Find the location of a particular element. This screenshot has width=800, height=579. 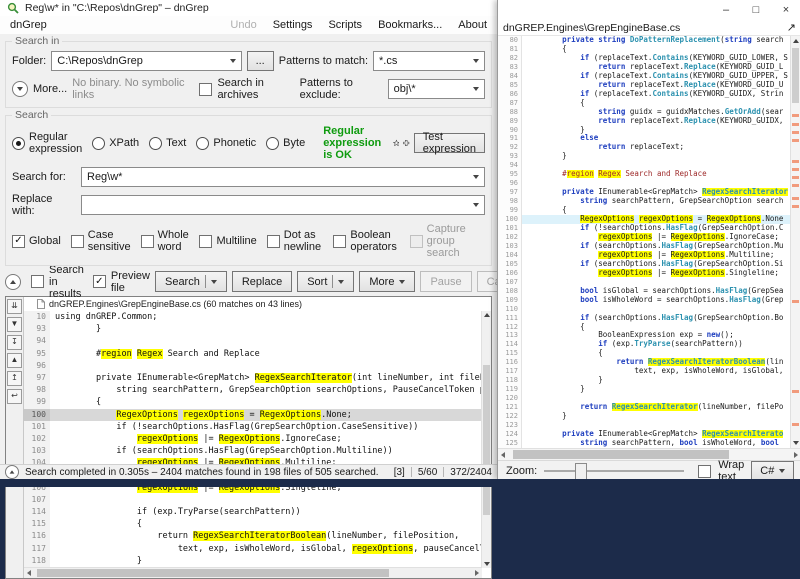

code-line-112: 112 { is located at coordinates (644, 327).